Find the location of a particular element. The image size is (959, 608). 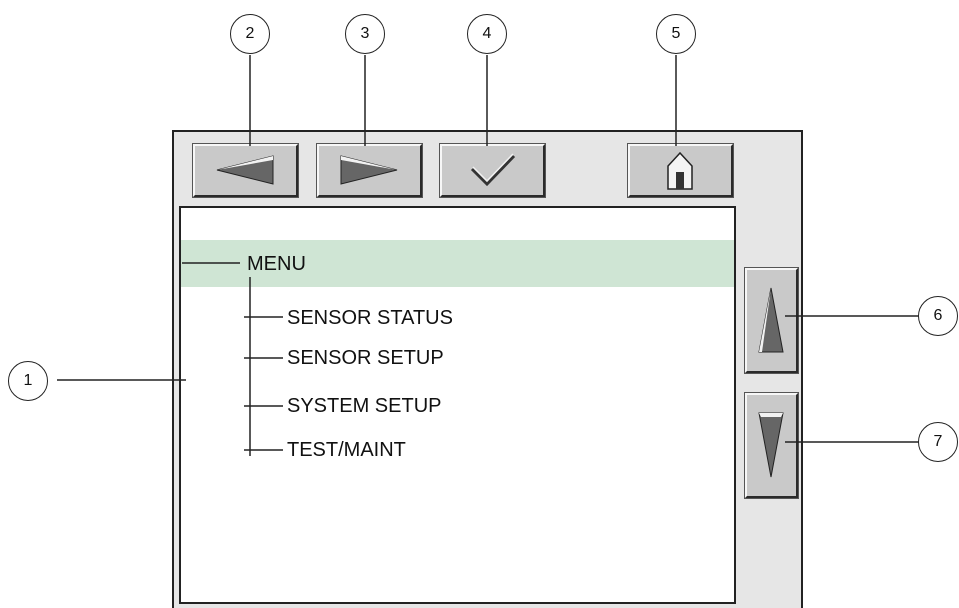

callout-7: 7 is located at coordinates (938, 442).